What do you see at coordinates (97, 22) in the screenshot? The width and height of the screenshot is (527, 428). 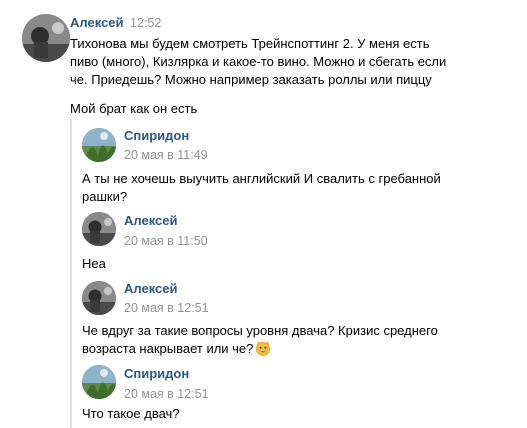 I see `message-author-link: Алексей` at bounding box center [97, 22].